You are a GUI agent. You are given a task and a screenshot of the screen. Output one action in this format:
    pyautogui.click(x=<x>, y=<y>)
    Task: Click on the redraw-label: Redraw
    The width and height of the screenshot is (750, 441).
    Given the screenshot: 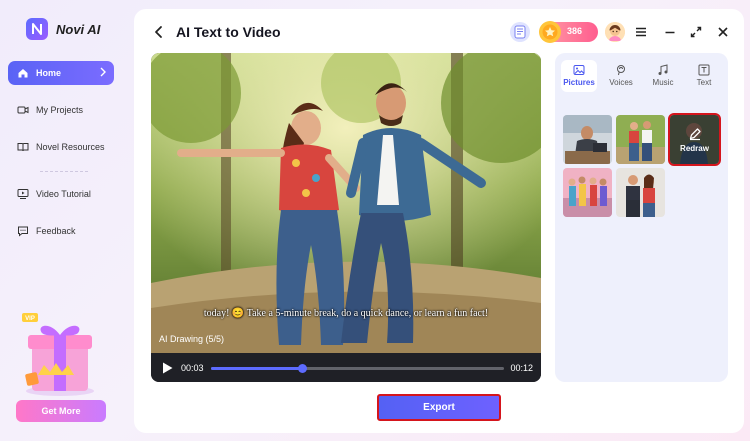 What is the action you would take?
    pyautogui.click(x=694, y=148)
    